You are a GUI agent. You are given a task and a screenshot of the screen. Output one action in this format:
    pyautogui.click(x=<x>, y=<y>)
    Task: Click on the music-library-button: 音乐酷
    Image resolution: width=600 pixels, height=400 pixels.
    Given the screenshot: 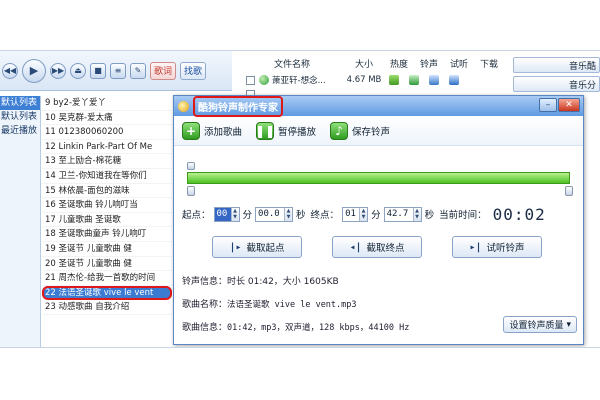 What is the action you would take?
    pyautogui.click(x=556, y=65)
    